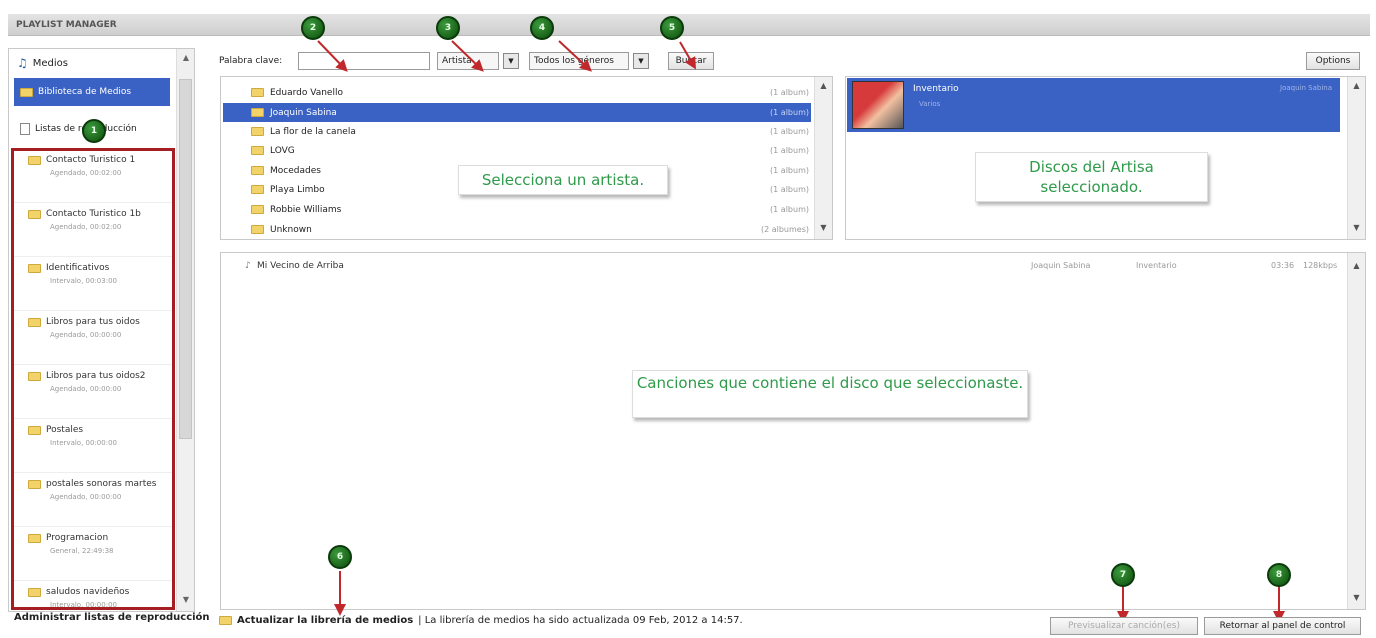 This screenshot has width=1376, height=638. What do you see at coordinates (50, 63) in the screenshot?
I see `sidebar-media-label: Medios` at bounding box center [50, 63].